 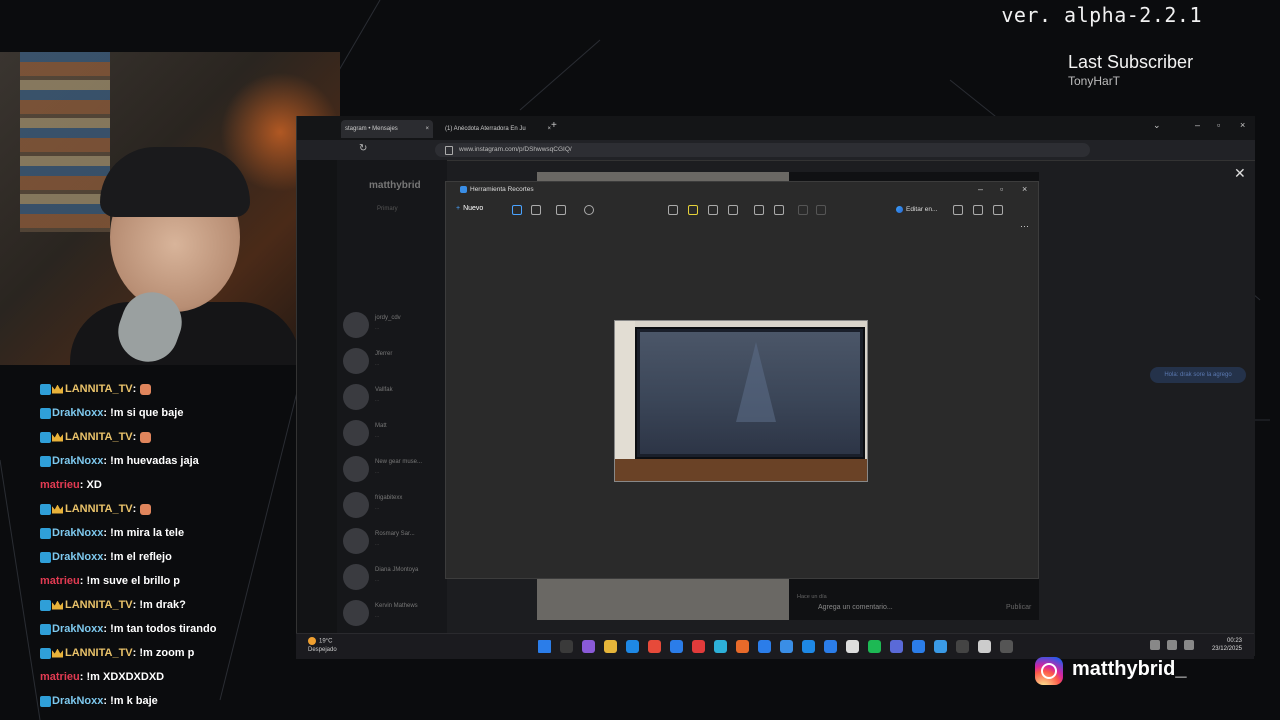 What do you see at coordinates (676, 646) in the screenshot?
I see `opera-icon` at bounding box center [676, 646].